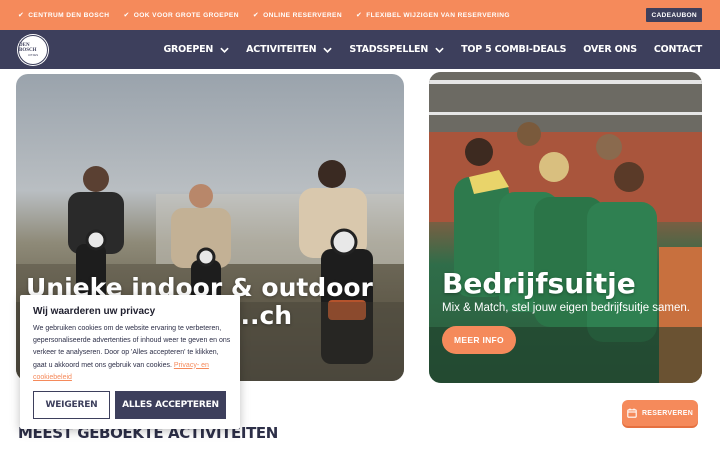  I want to click on logo-subtext: UITJES, so click(33, 55).